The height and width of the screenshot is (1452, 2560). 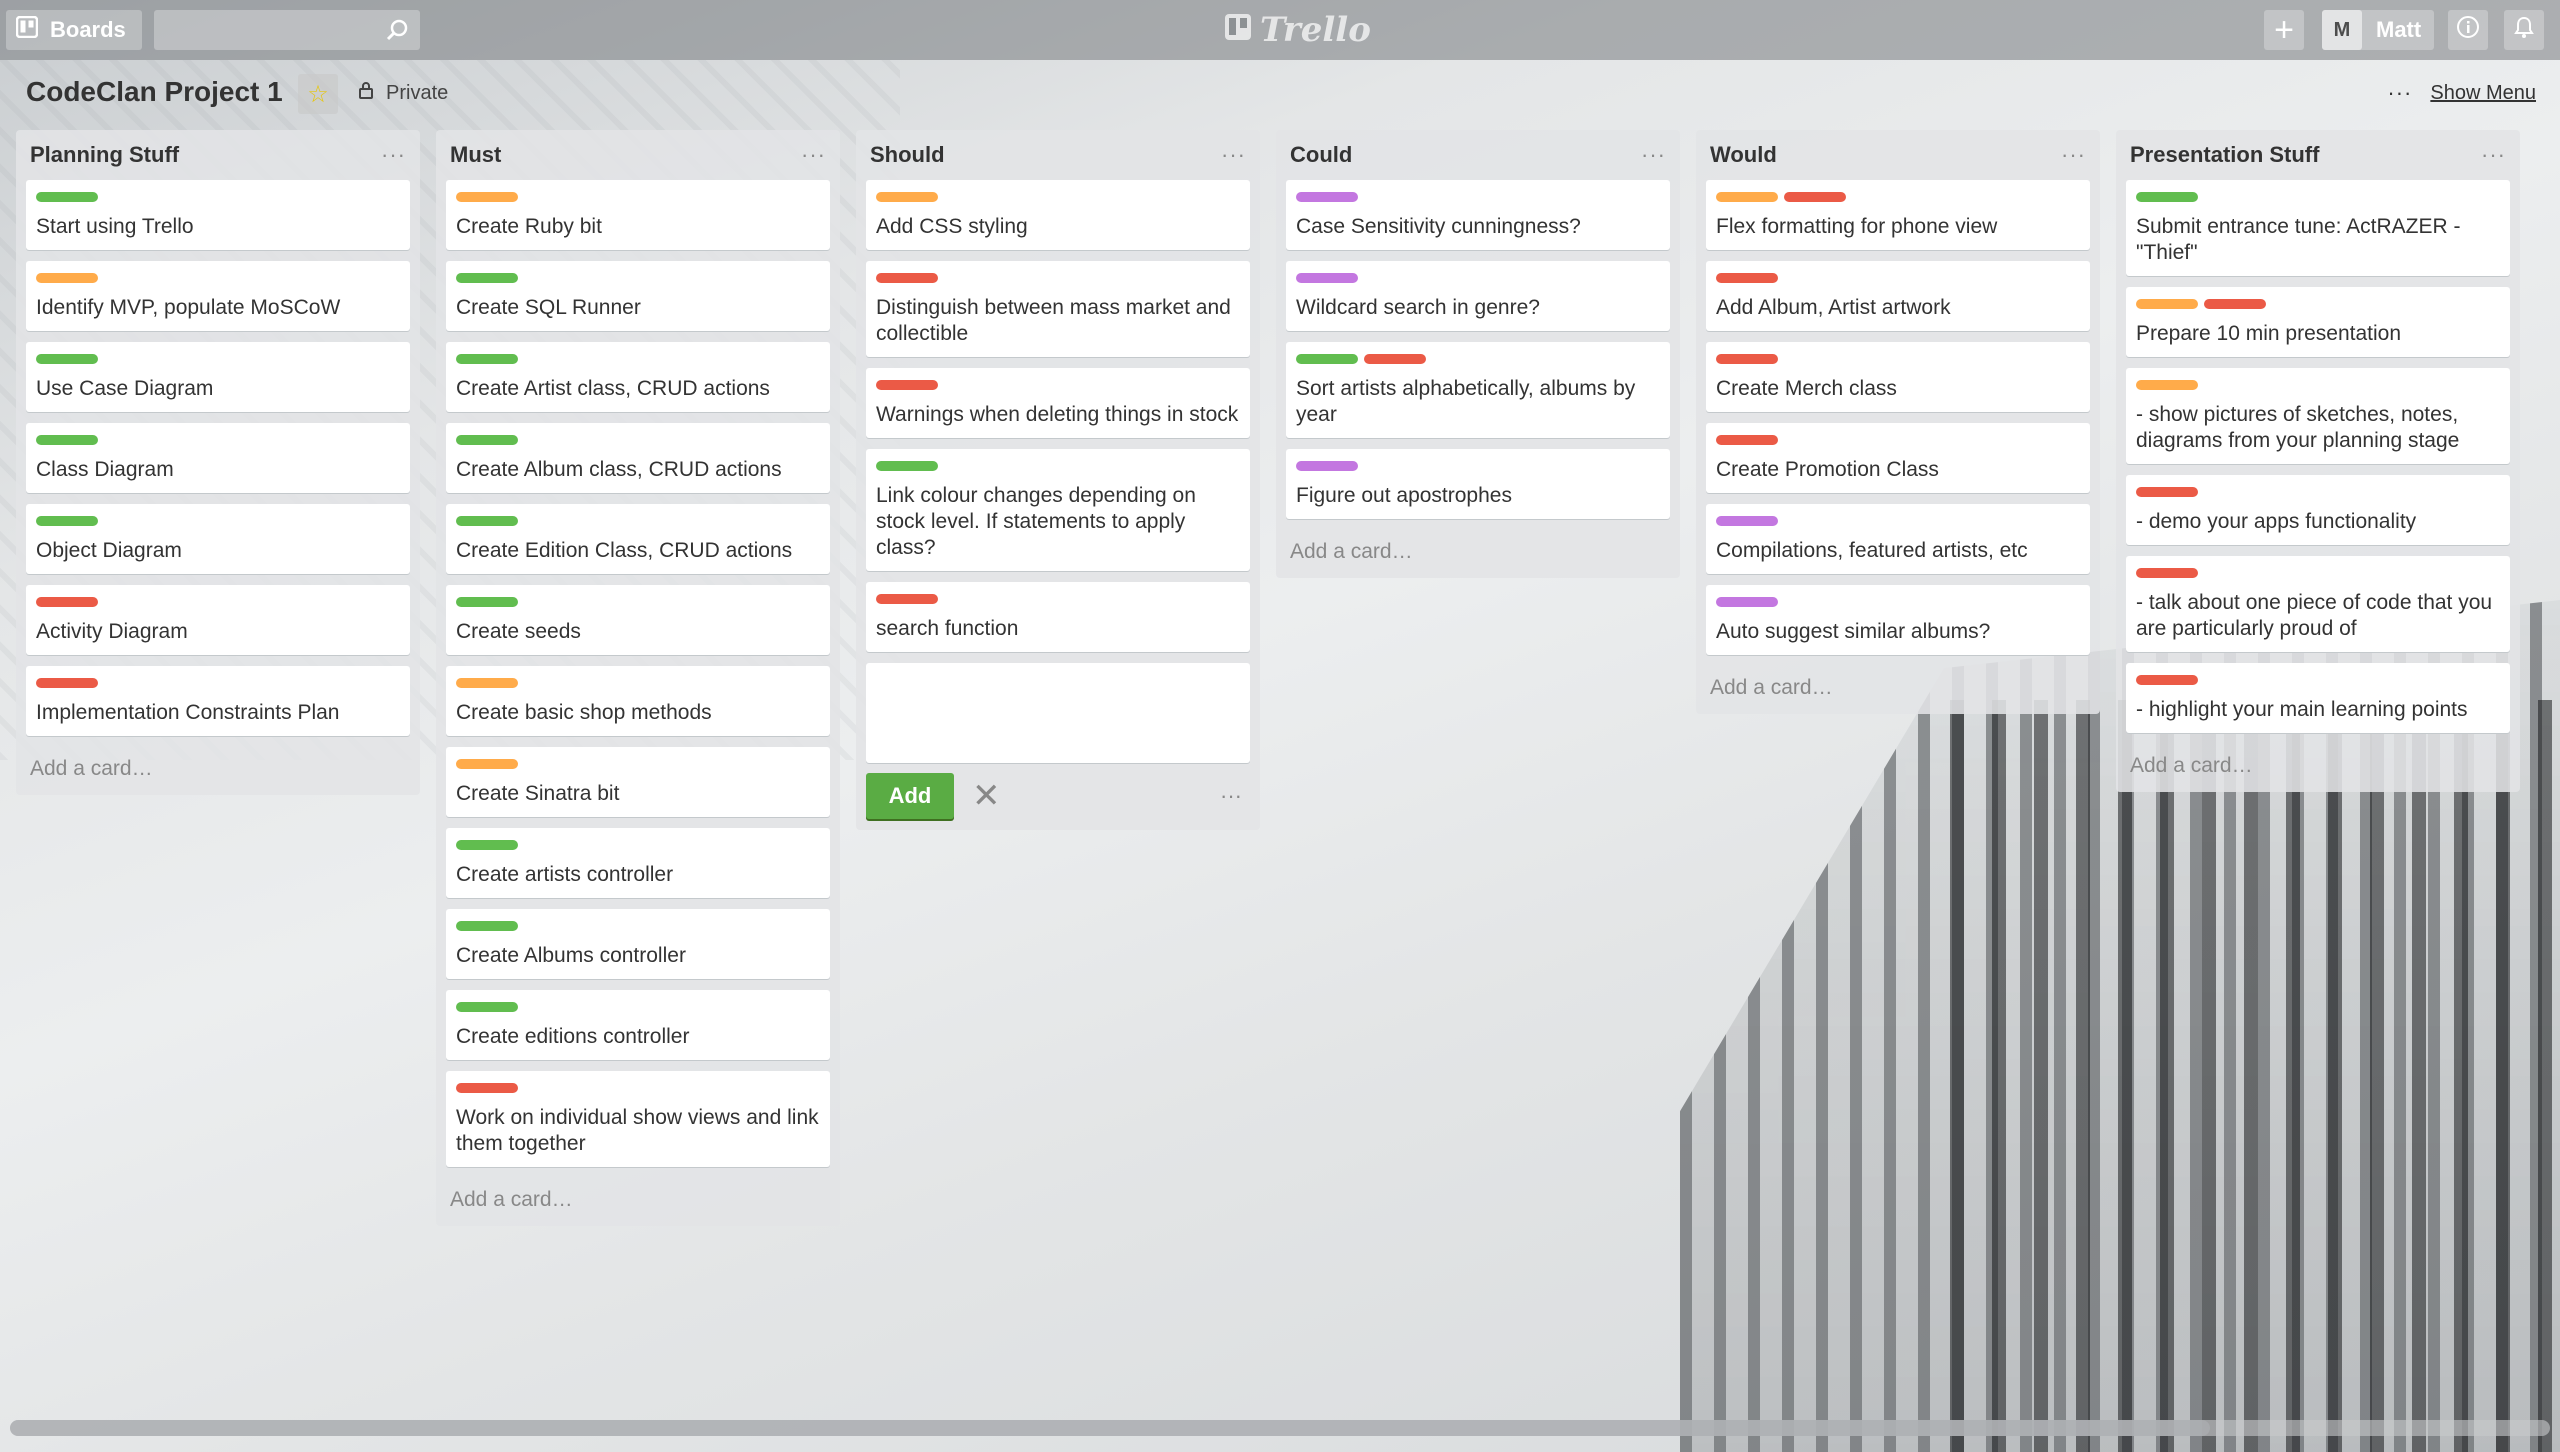 I want to click on list-title: Must, so click(x=475, y=155).